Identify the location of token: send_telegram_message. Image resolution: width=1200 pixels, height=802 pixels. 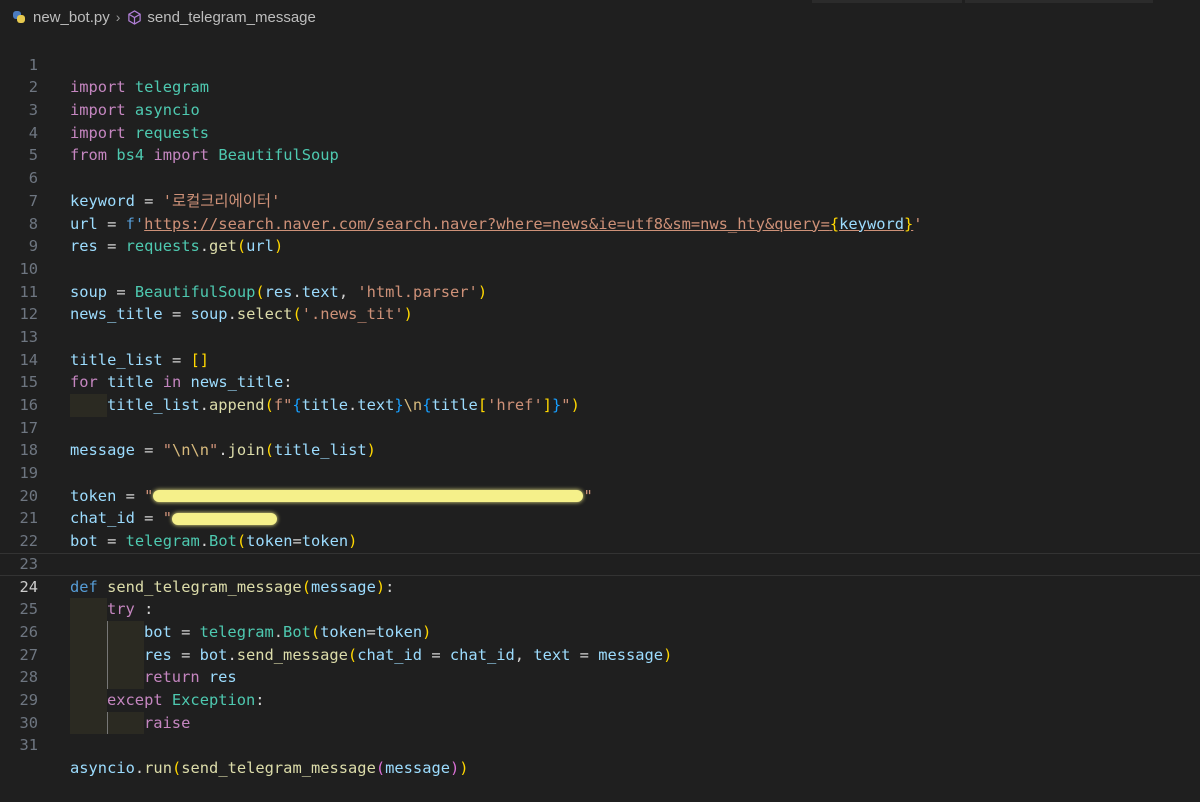
(278, 768).